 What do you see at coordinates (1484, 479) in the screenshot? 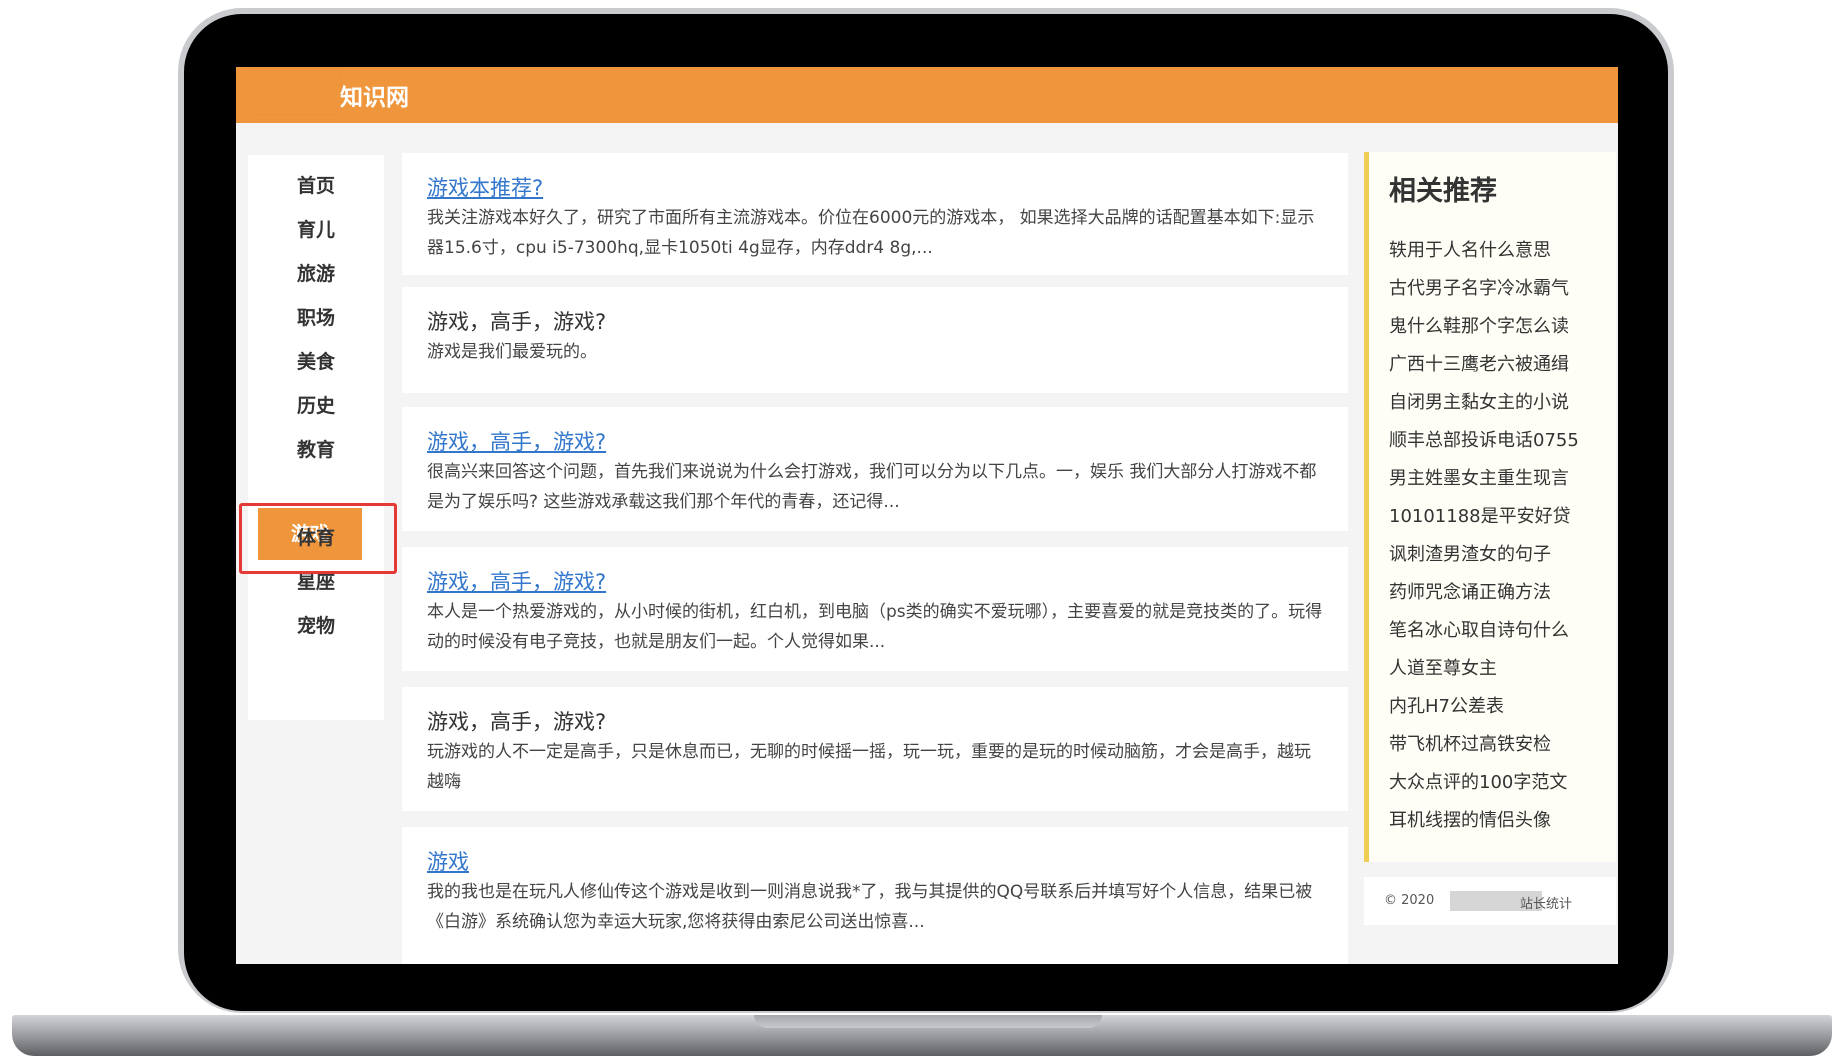
I see `recommend-item: 男主姓墨女主重生现言` at bounding box center [1484, 479].